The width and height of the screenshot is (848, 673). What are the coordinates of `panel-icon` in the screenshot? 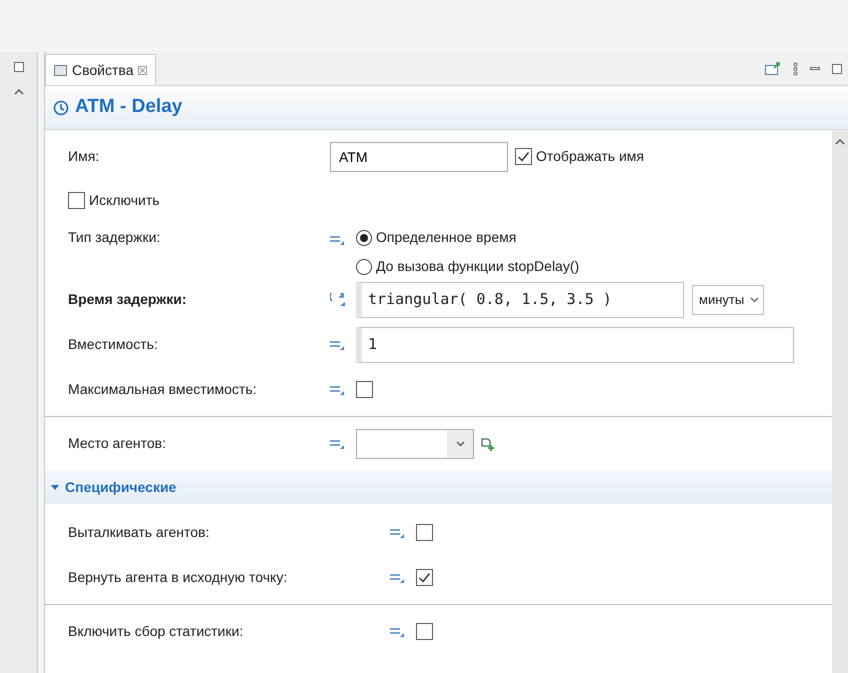 It's located at (60, 70).